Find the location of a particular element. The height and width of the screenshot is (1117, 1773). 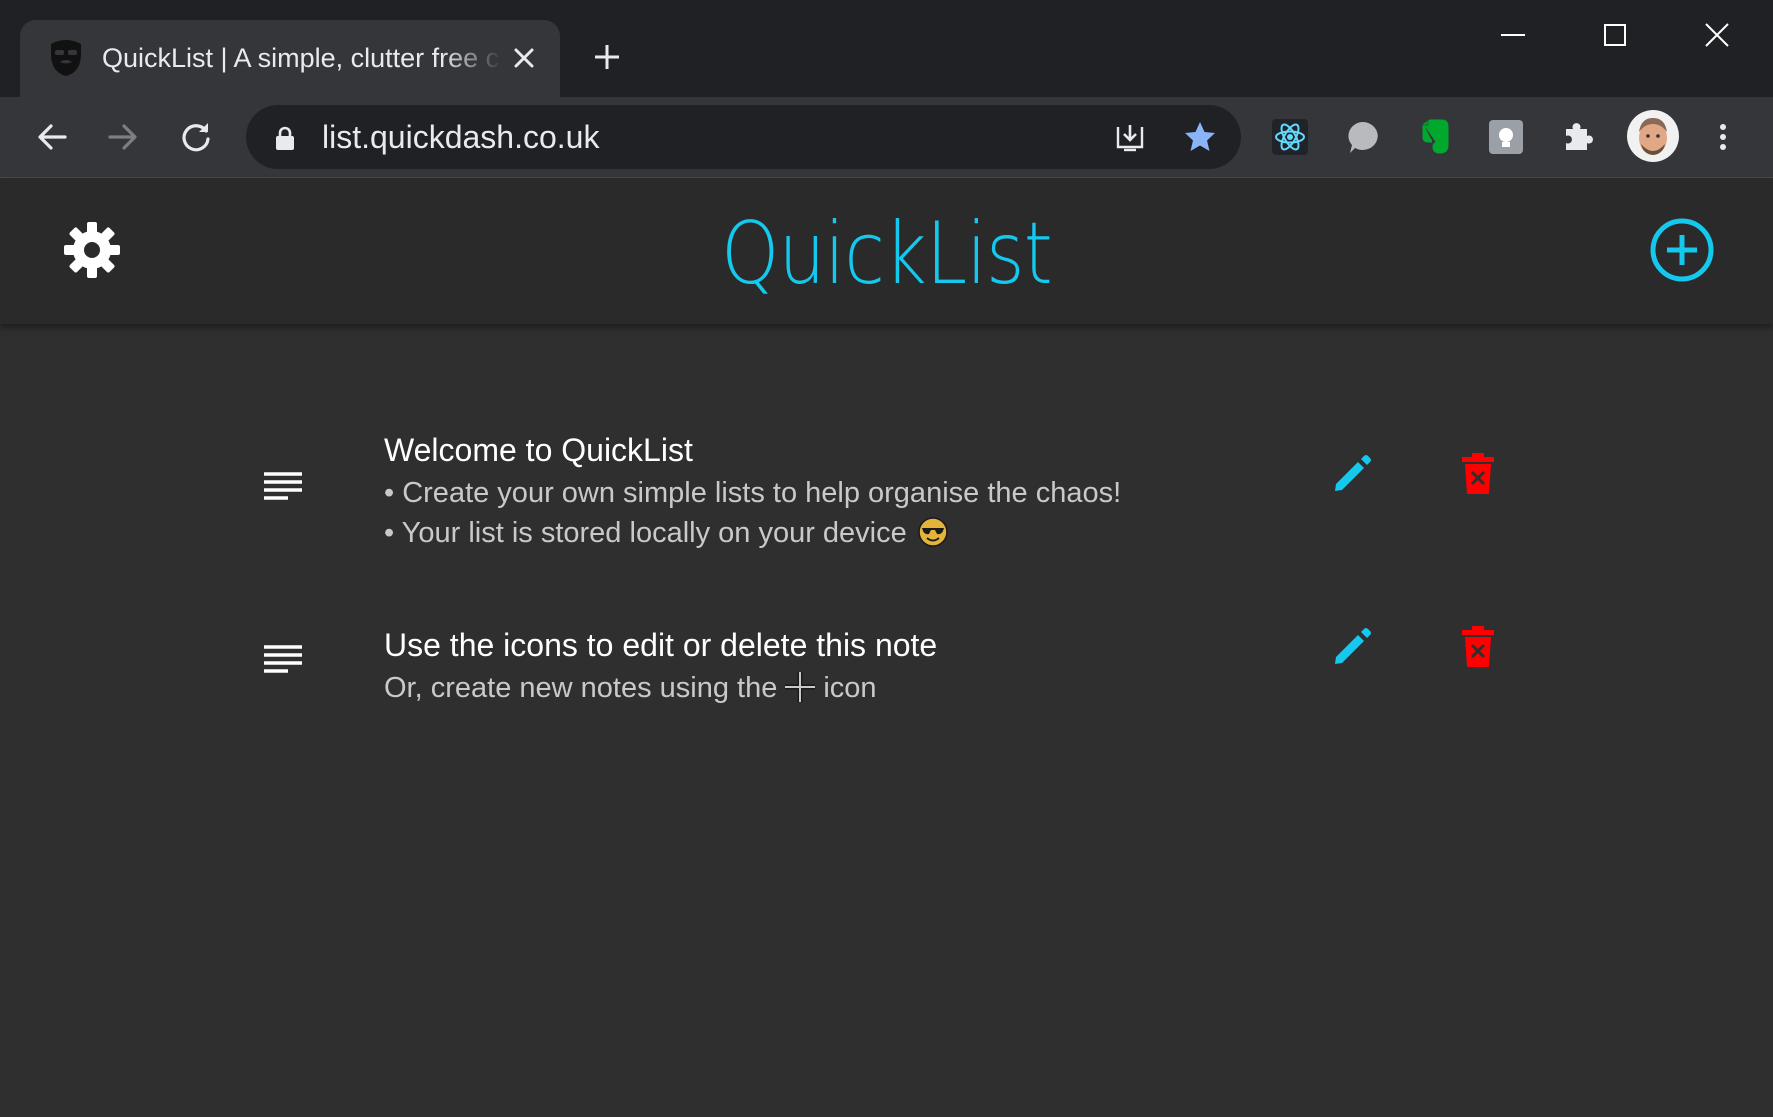

maximize-window-icon is located at coordinates (1615, 36).